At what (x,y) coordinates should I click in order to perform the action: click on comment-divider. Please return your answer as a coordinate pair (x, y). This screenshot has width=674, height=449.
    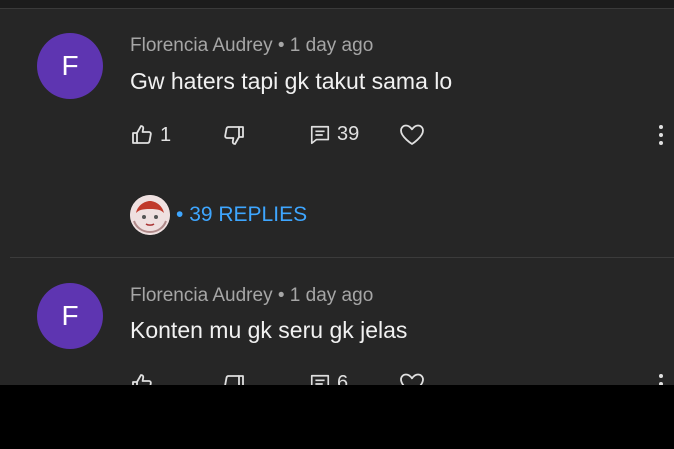
    Looking at the image, I should click on (342, 257).